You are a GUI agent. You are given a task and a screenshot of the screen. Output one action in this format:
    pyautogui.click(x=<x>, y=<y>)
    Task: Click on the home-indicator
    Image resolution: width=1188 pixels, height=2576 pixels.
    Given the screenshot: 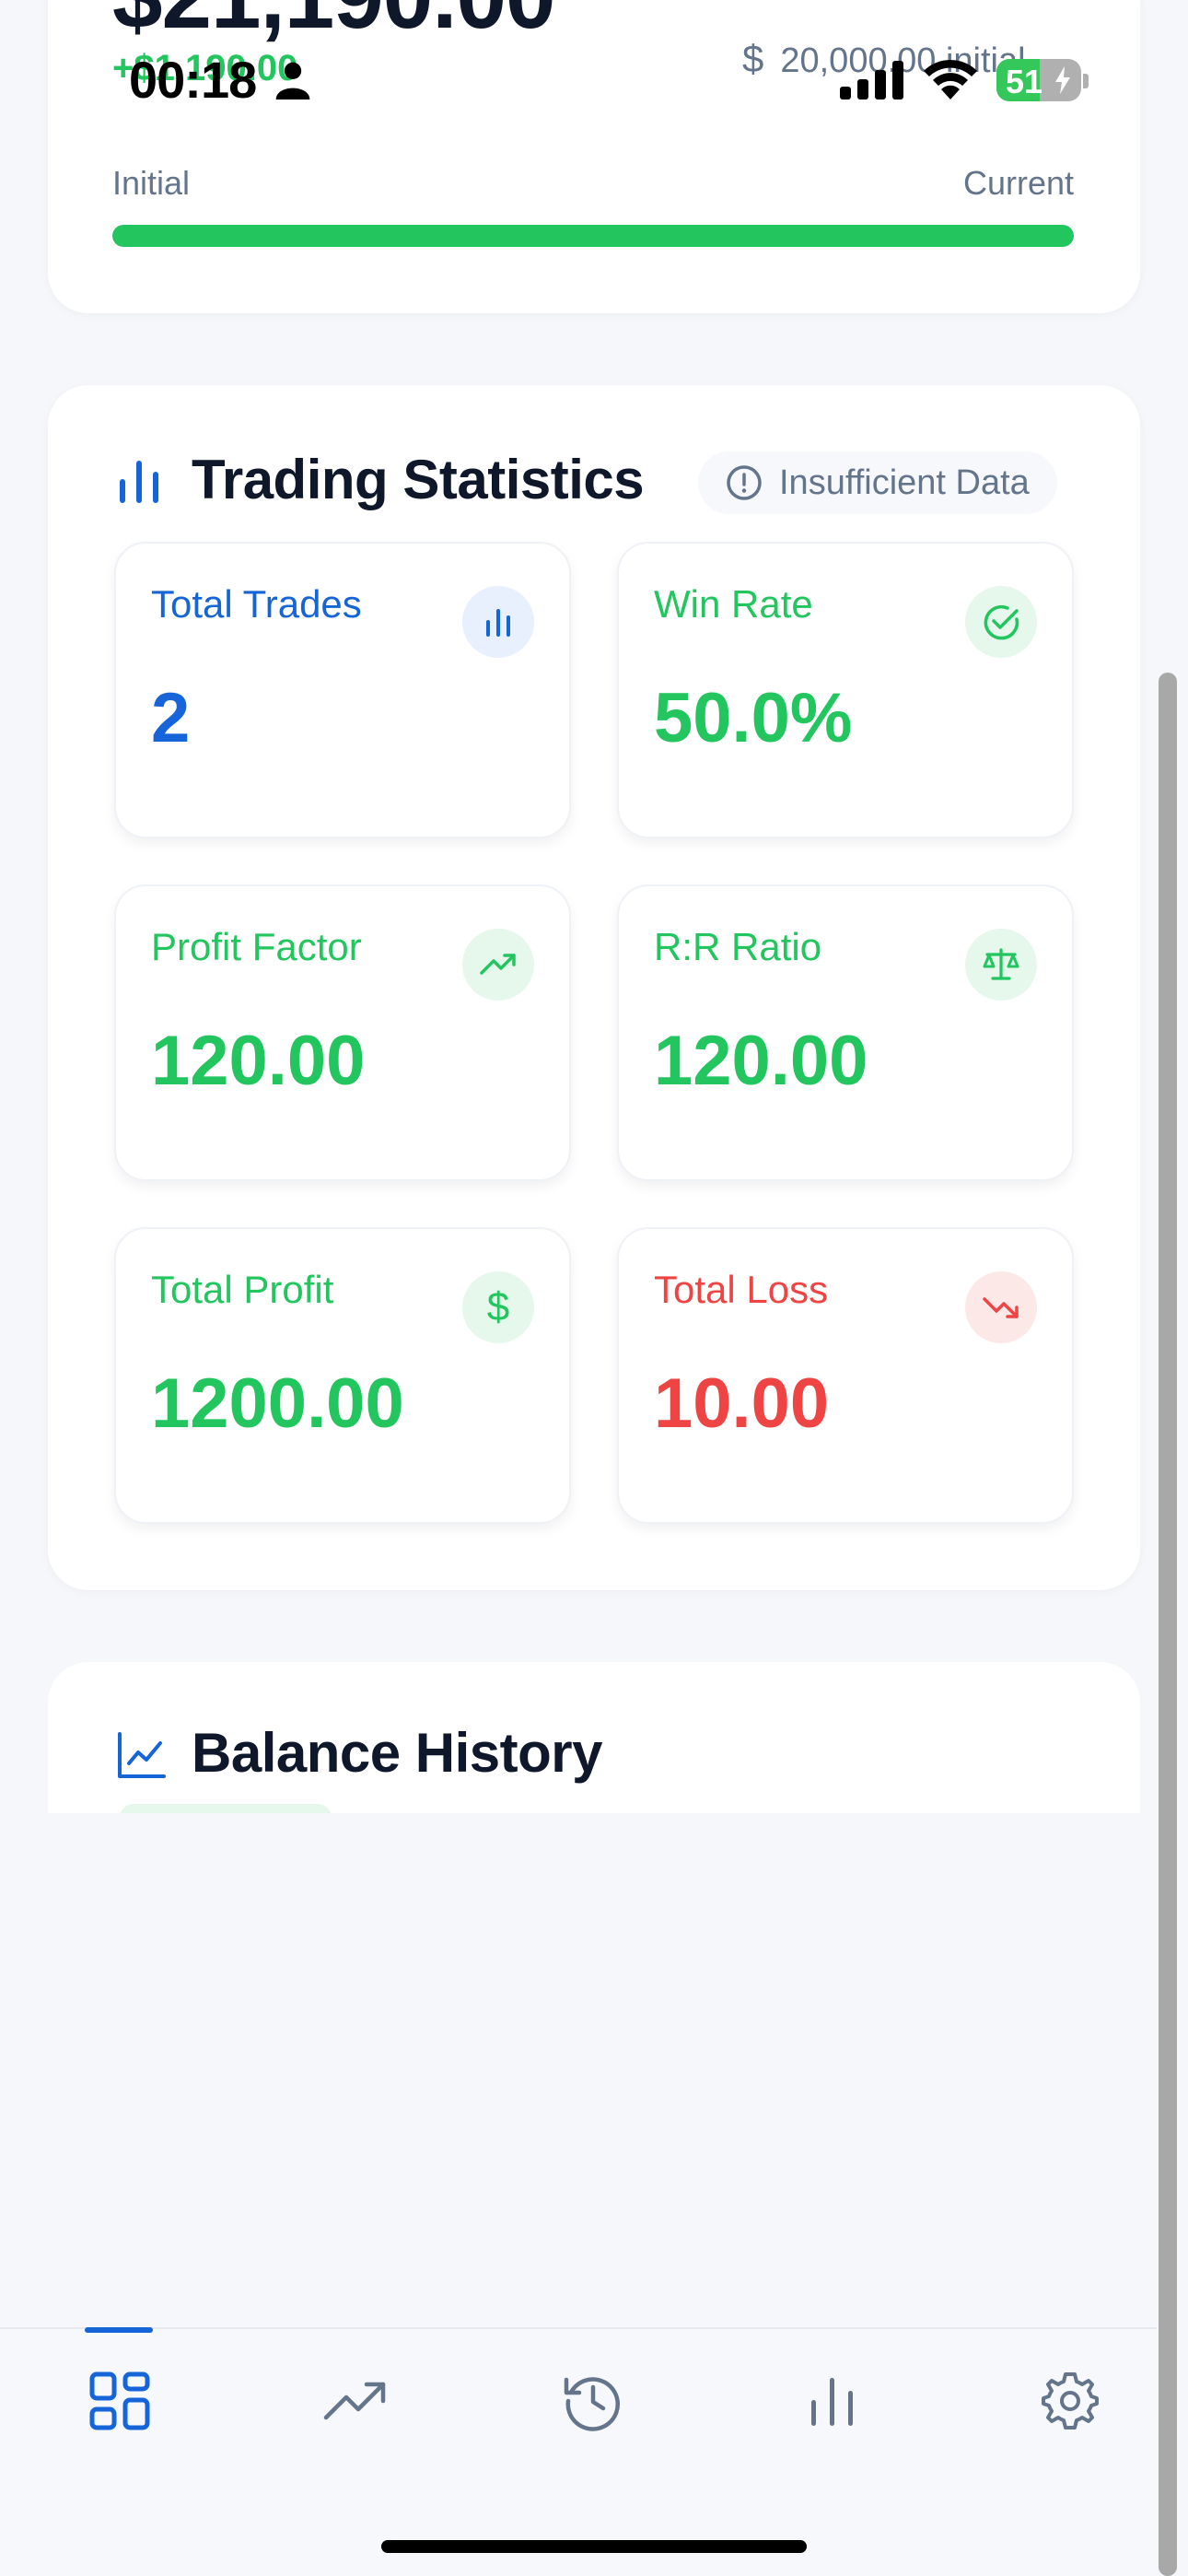 What is the action you would take?
    pyautogui.click(x=594, y=2546)
    